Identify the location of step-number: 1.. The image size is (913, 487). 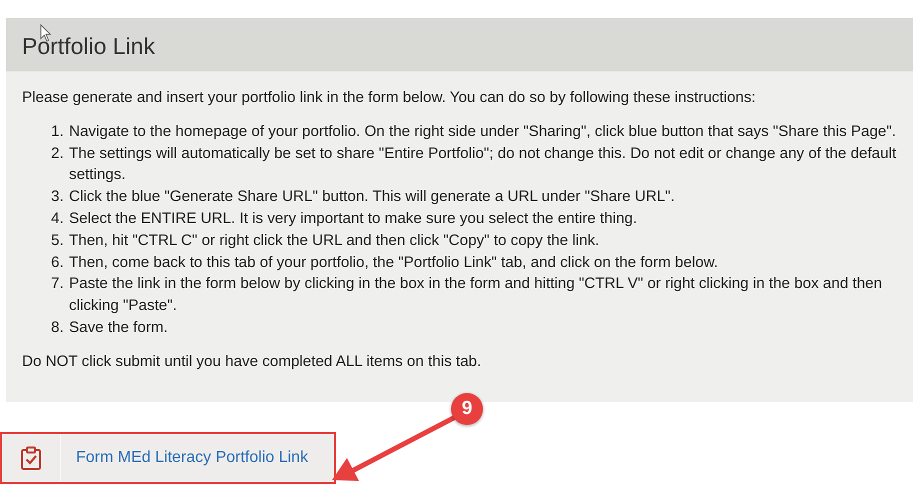
(58, 132).